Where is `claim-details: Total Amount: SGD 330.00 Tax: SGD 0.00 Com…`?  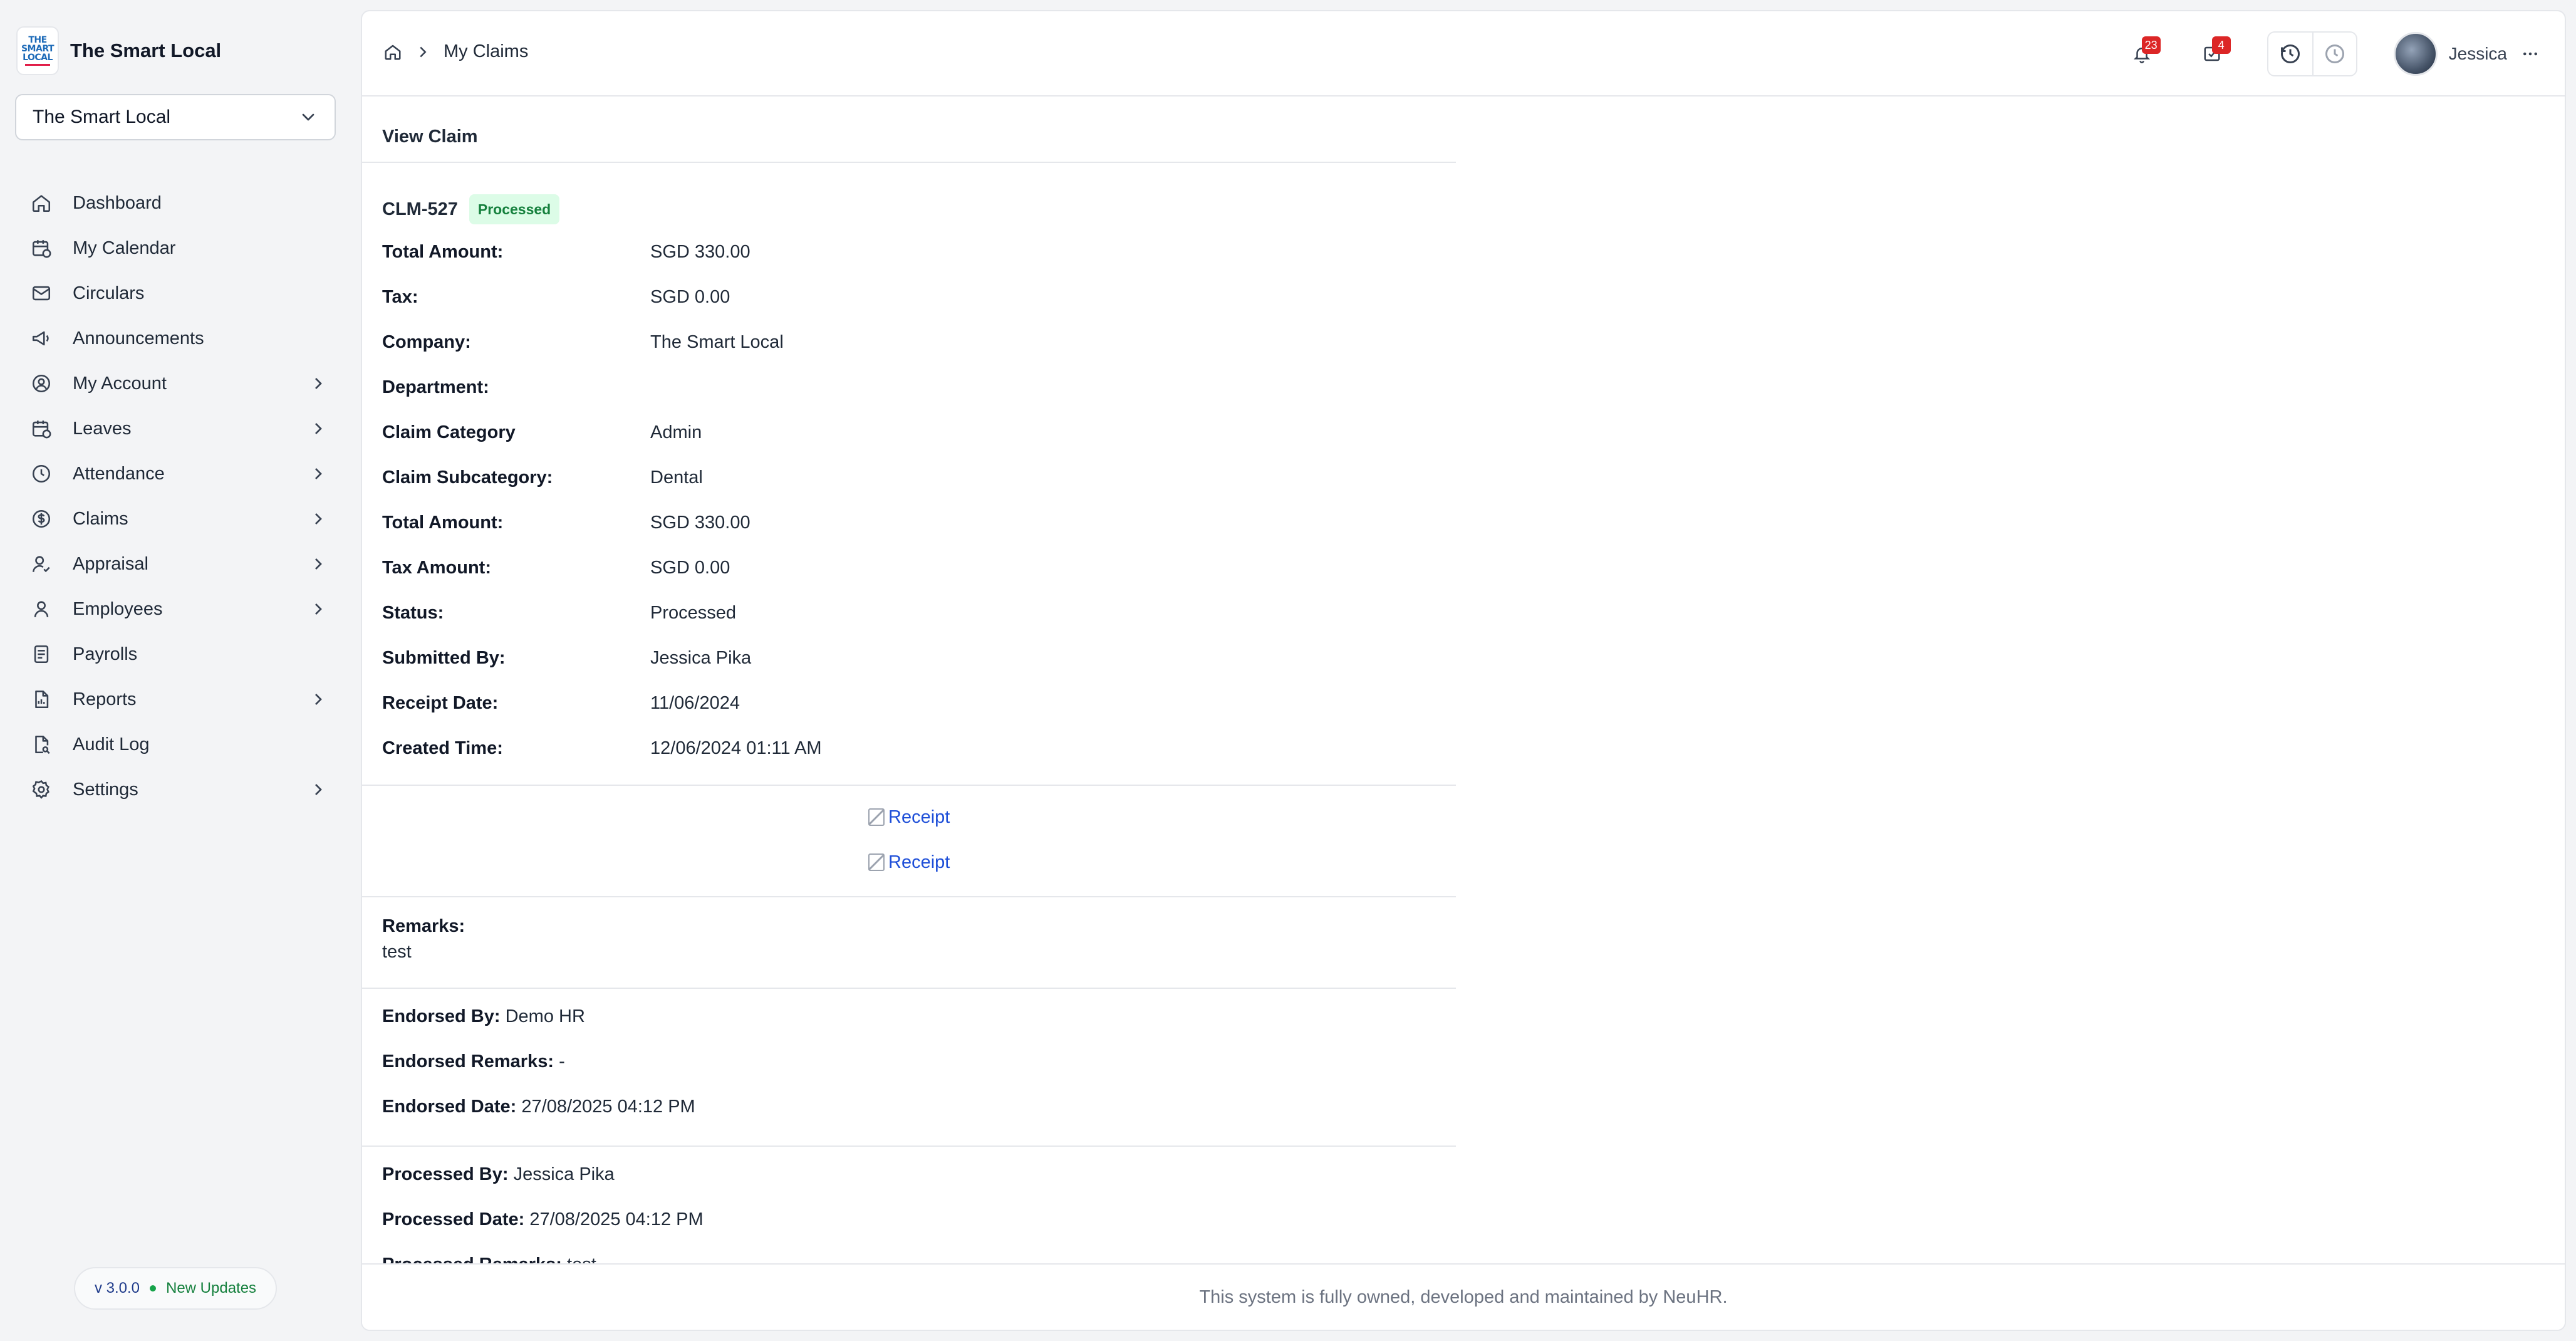 claim-details: Total Amount: SGD 330.00 Tax: SGD 0.00 Com… is located at coordinates (602, 512).